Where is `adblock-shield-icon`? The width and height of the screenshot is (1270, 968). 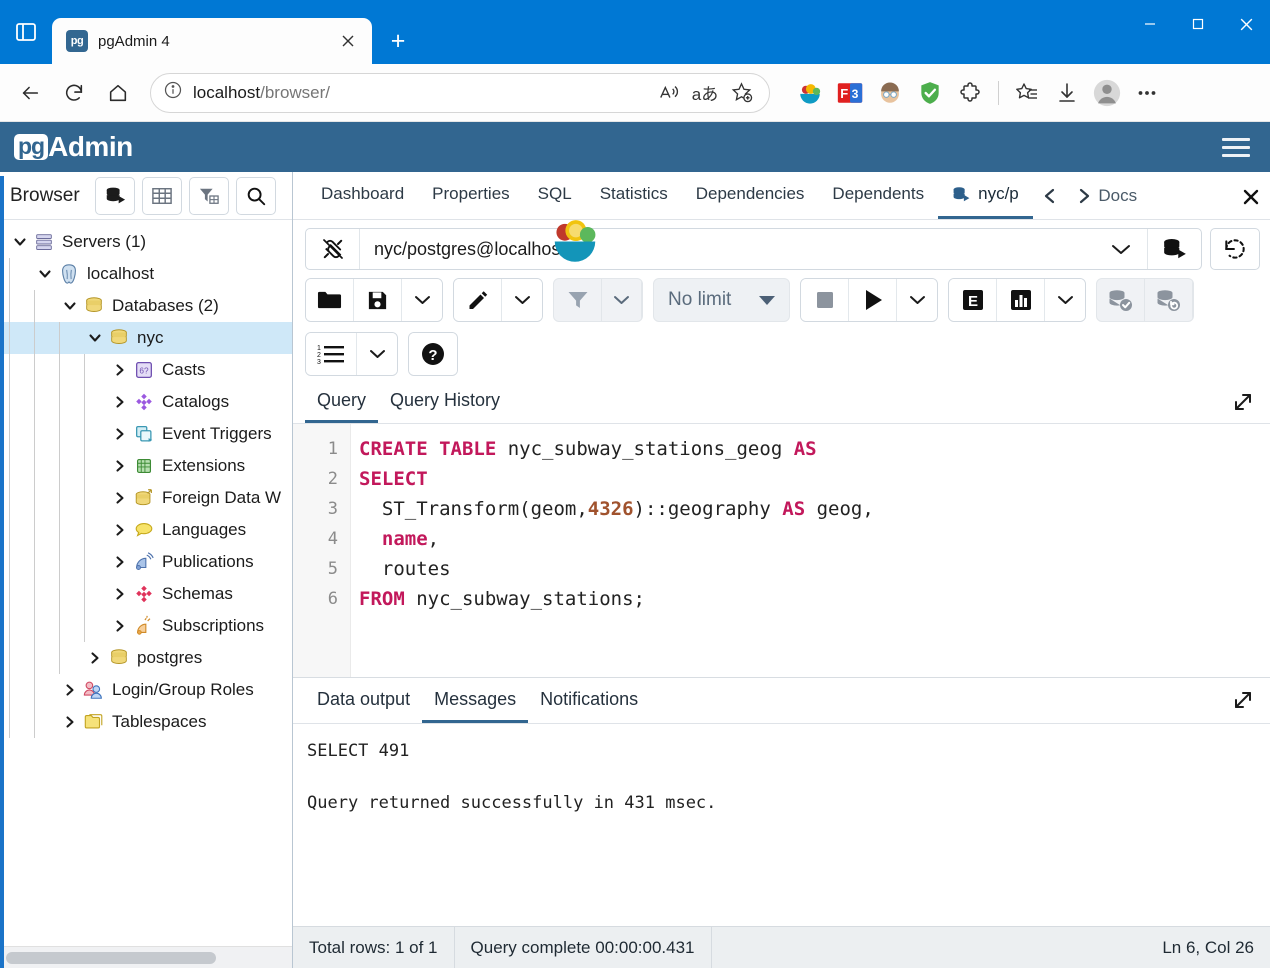 adblock-shield-icon is located at coordinates (930, 93).